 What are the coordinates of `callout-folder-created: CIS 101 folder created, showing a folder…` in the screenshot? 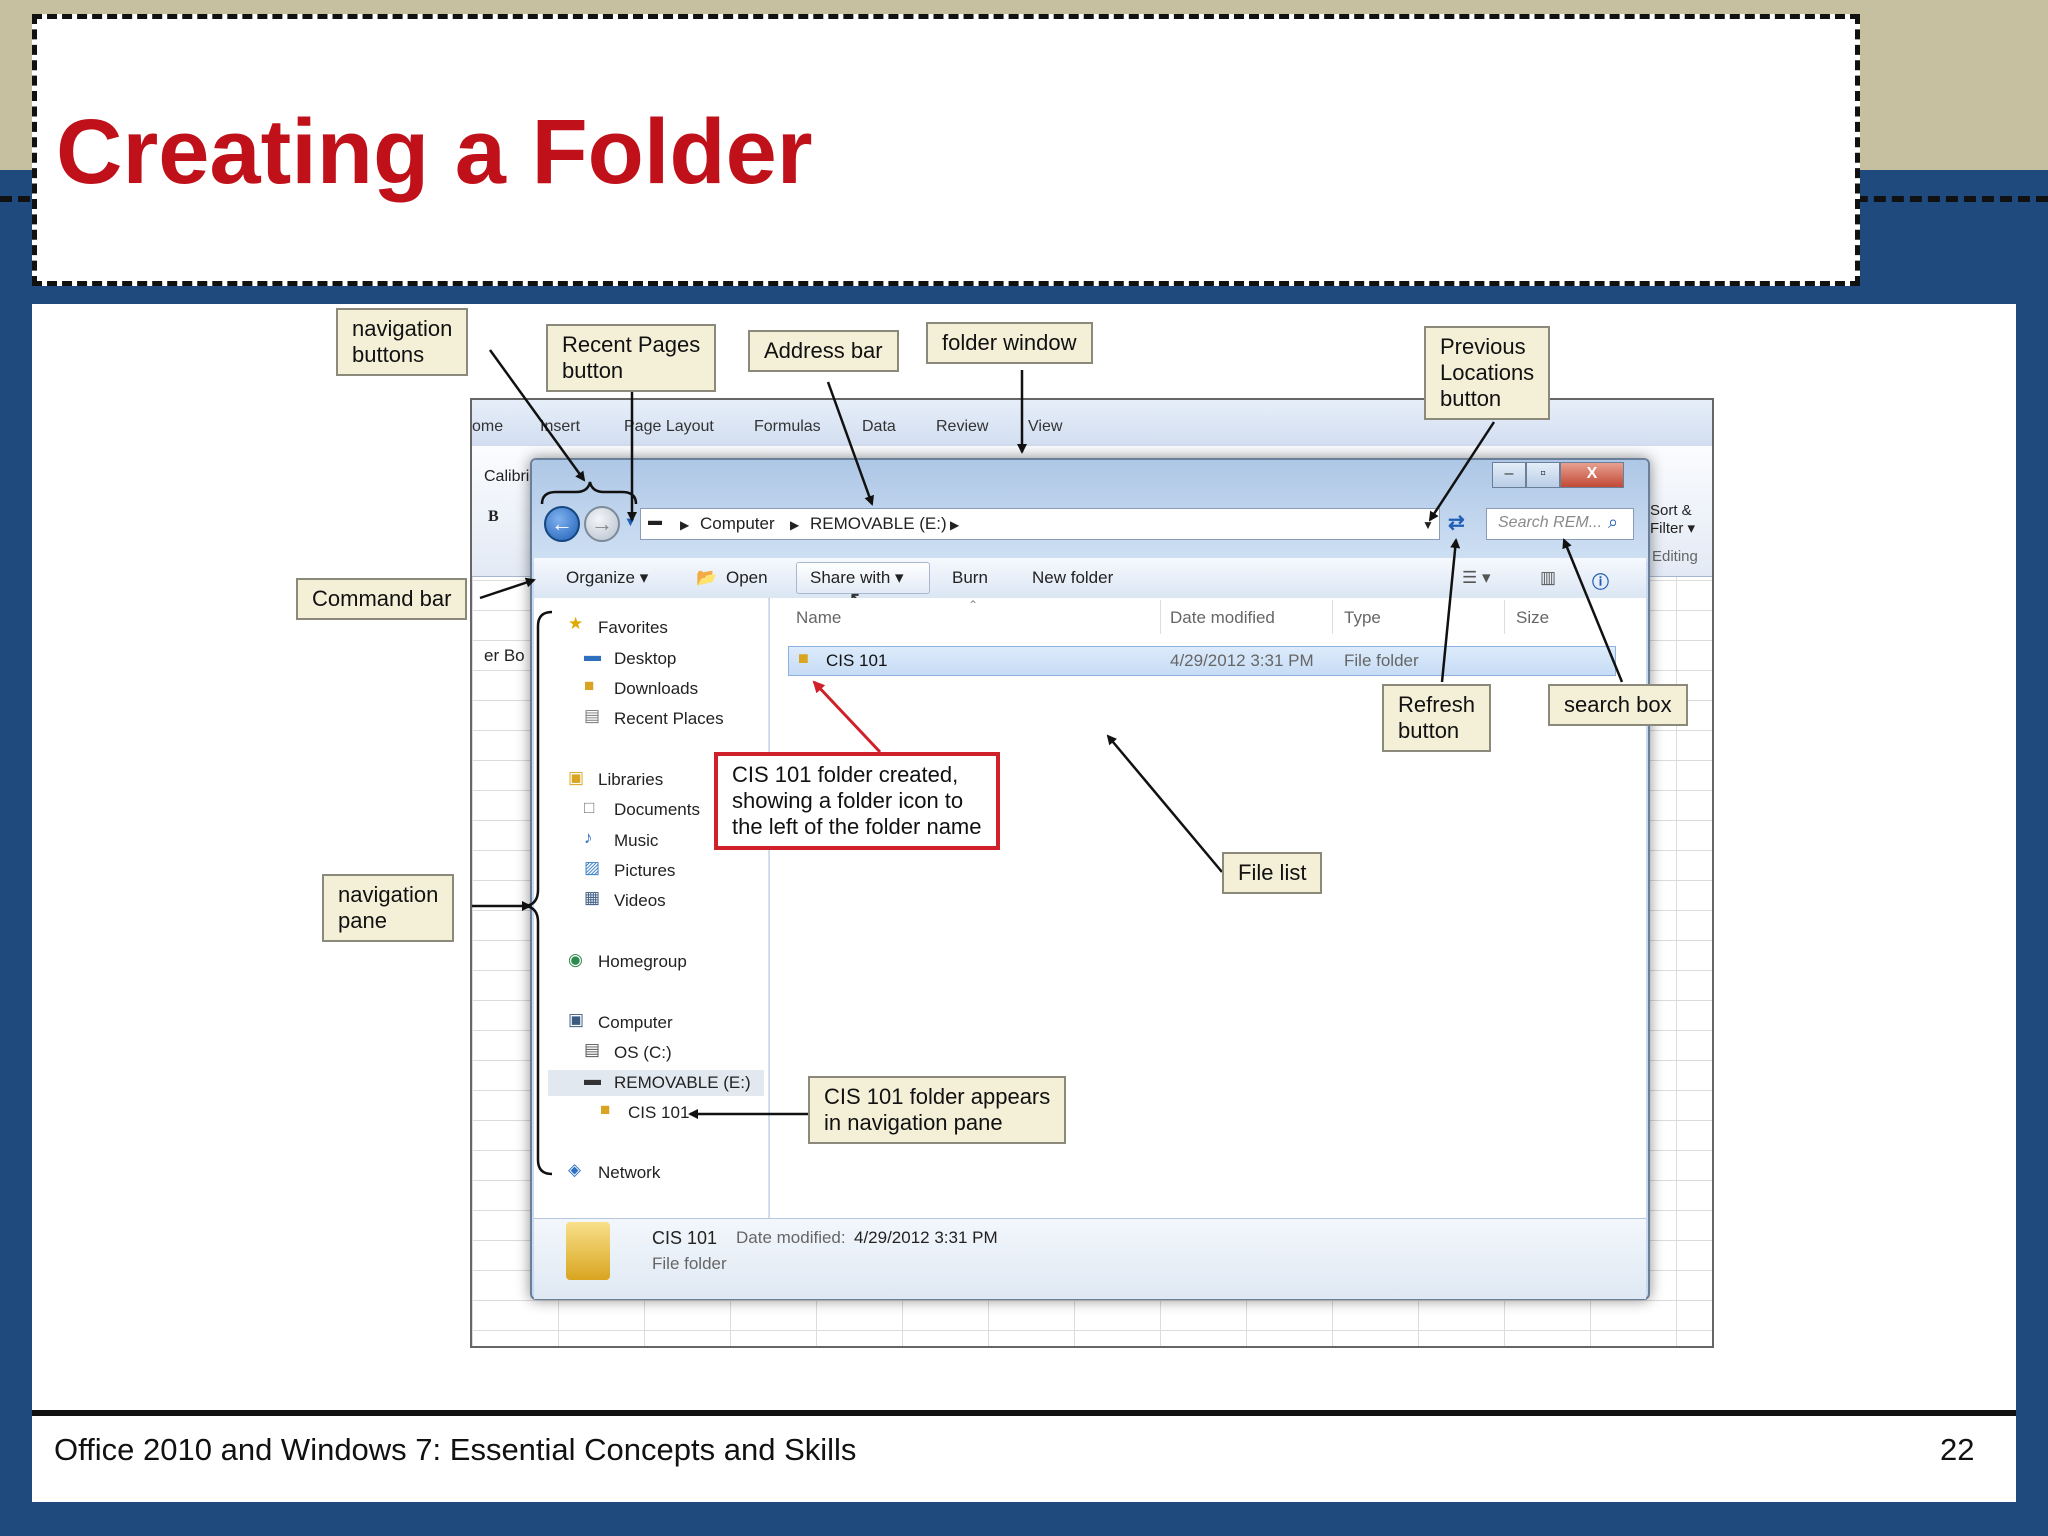 It's located at (857, 801).